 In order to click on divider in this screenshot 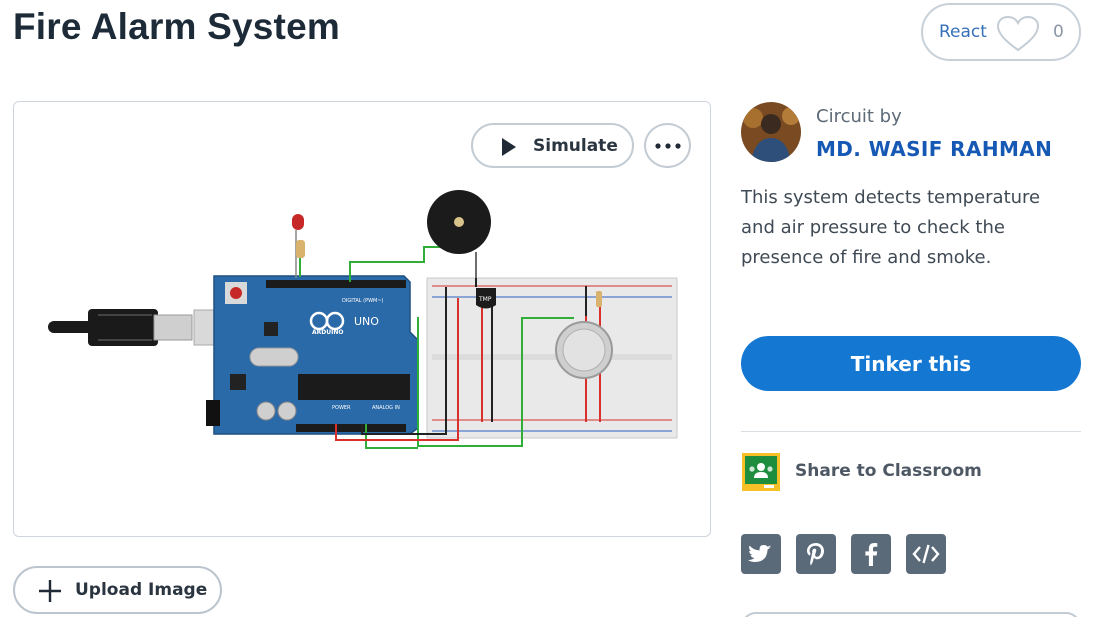, I will do `click(911, 431)`.